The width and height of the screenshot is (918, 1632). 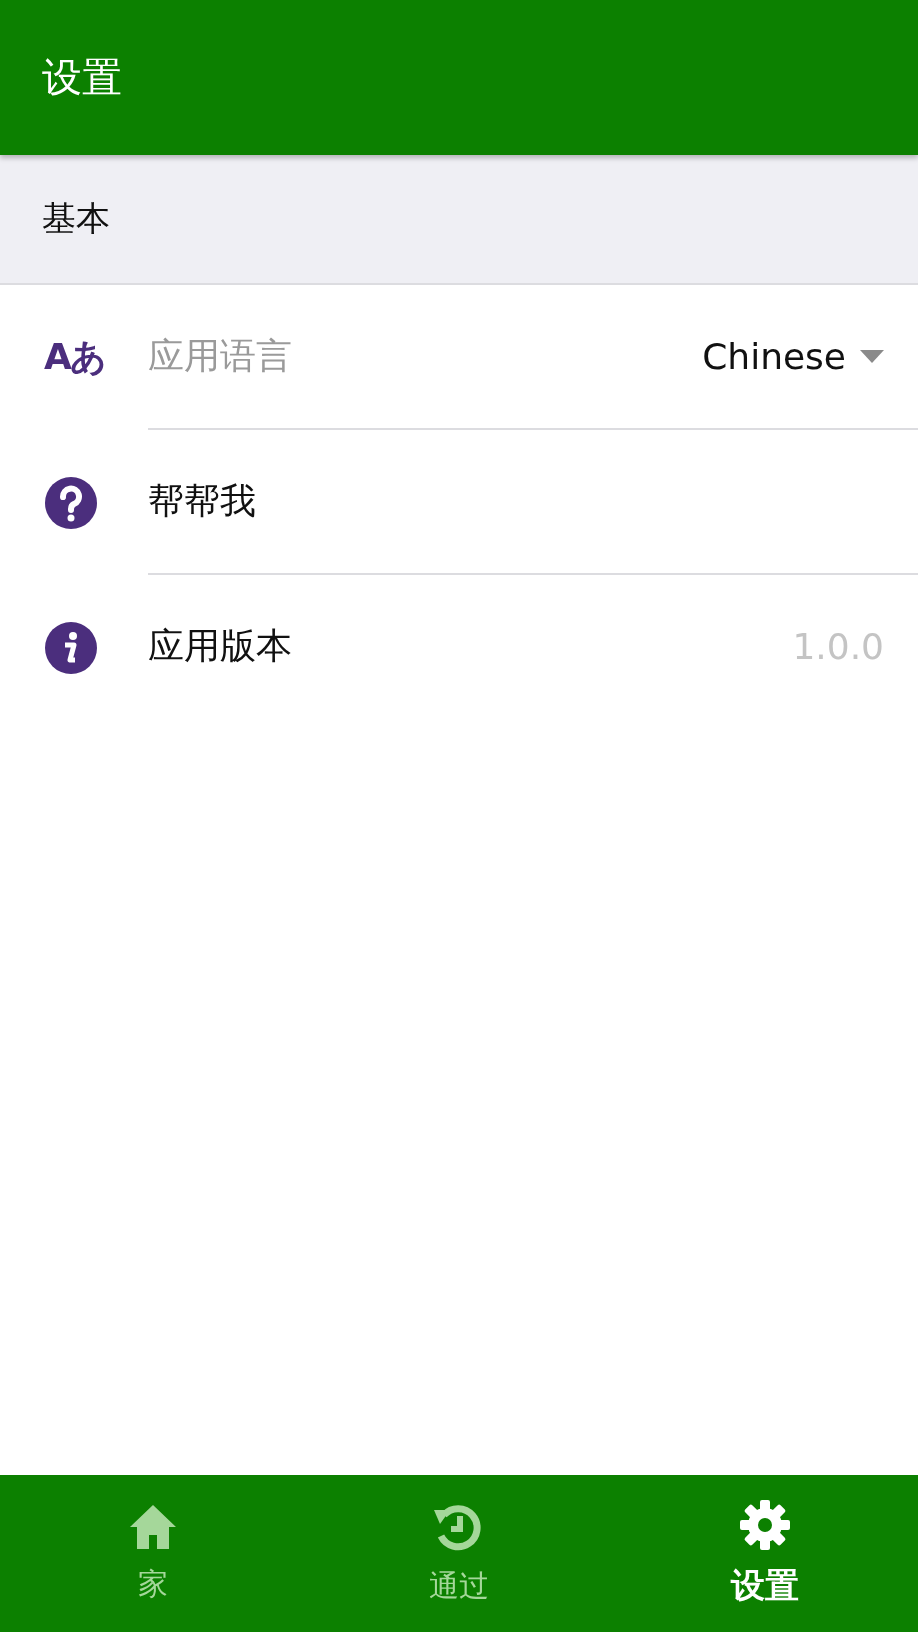 I want to click on section-header: 基本, so click(x=76, y=218).